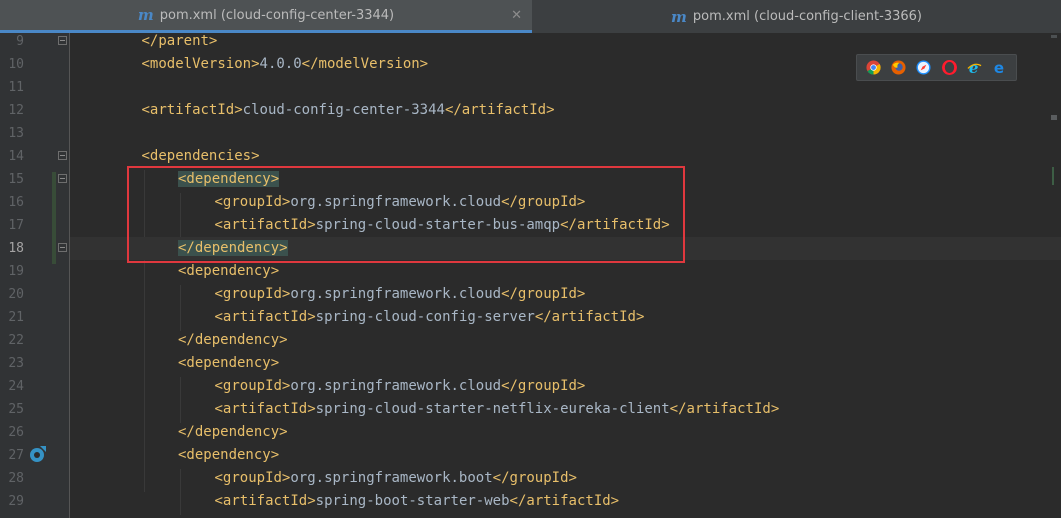 Image resolution: width=1061 pixels, height=518 pixels. Describe the element at coordinates (200, 64) in the screenshot. I see `xml-tag: <modelVersion>` at that location.